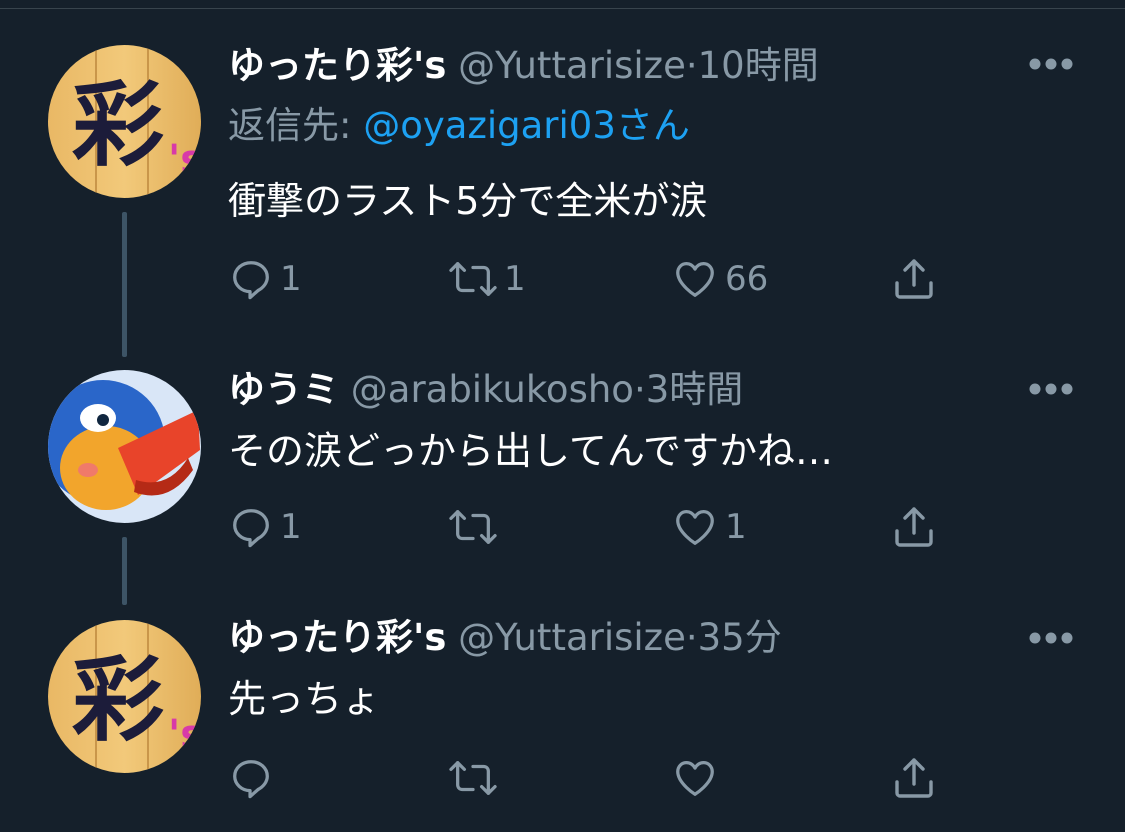 The width and height of the screenshot is (1125, 832). I want to click on tweet-actions: 1 1, so click(588, 527).